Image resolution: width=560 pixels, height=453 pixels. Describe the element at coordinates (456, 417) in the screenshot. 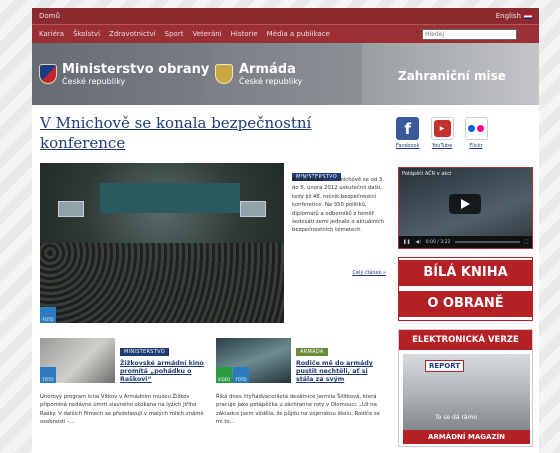

I see `magazine-teaser: To se dá rámo` at that location.